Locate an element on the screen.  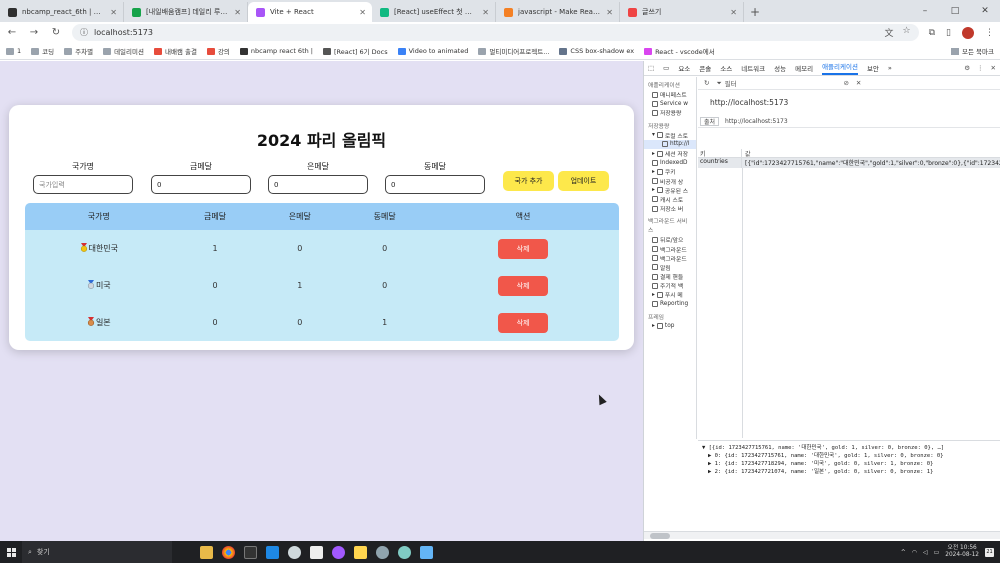
bookmark-item: nbcamp react 6th | is located at coordinates (276, 51).